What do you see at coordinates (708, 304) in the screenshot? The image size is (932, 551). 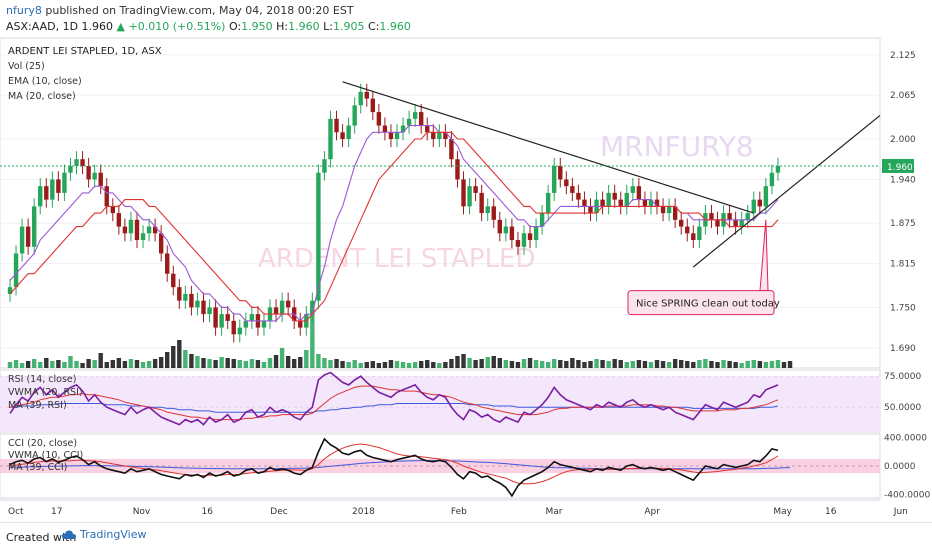 I see `annotation-text: Nice SPRING clean out today` at bounding box center [708, 304].